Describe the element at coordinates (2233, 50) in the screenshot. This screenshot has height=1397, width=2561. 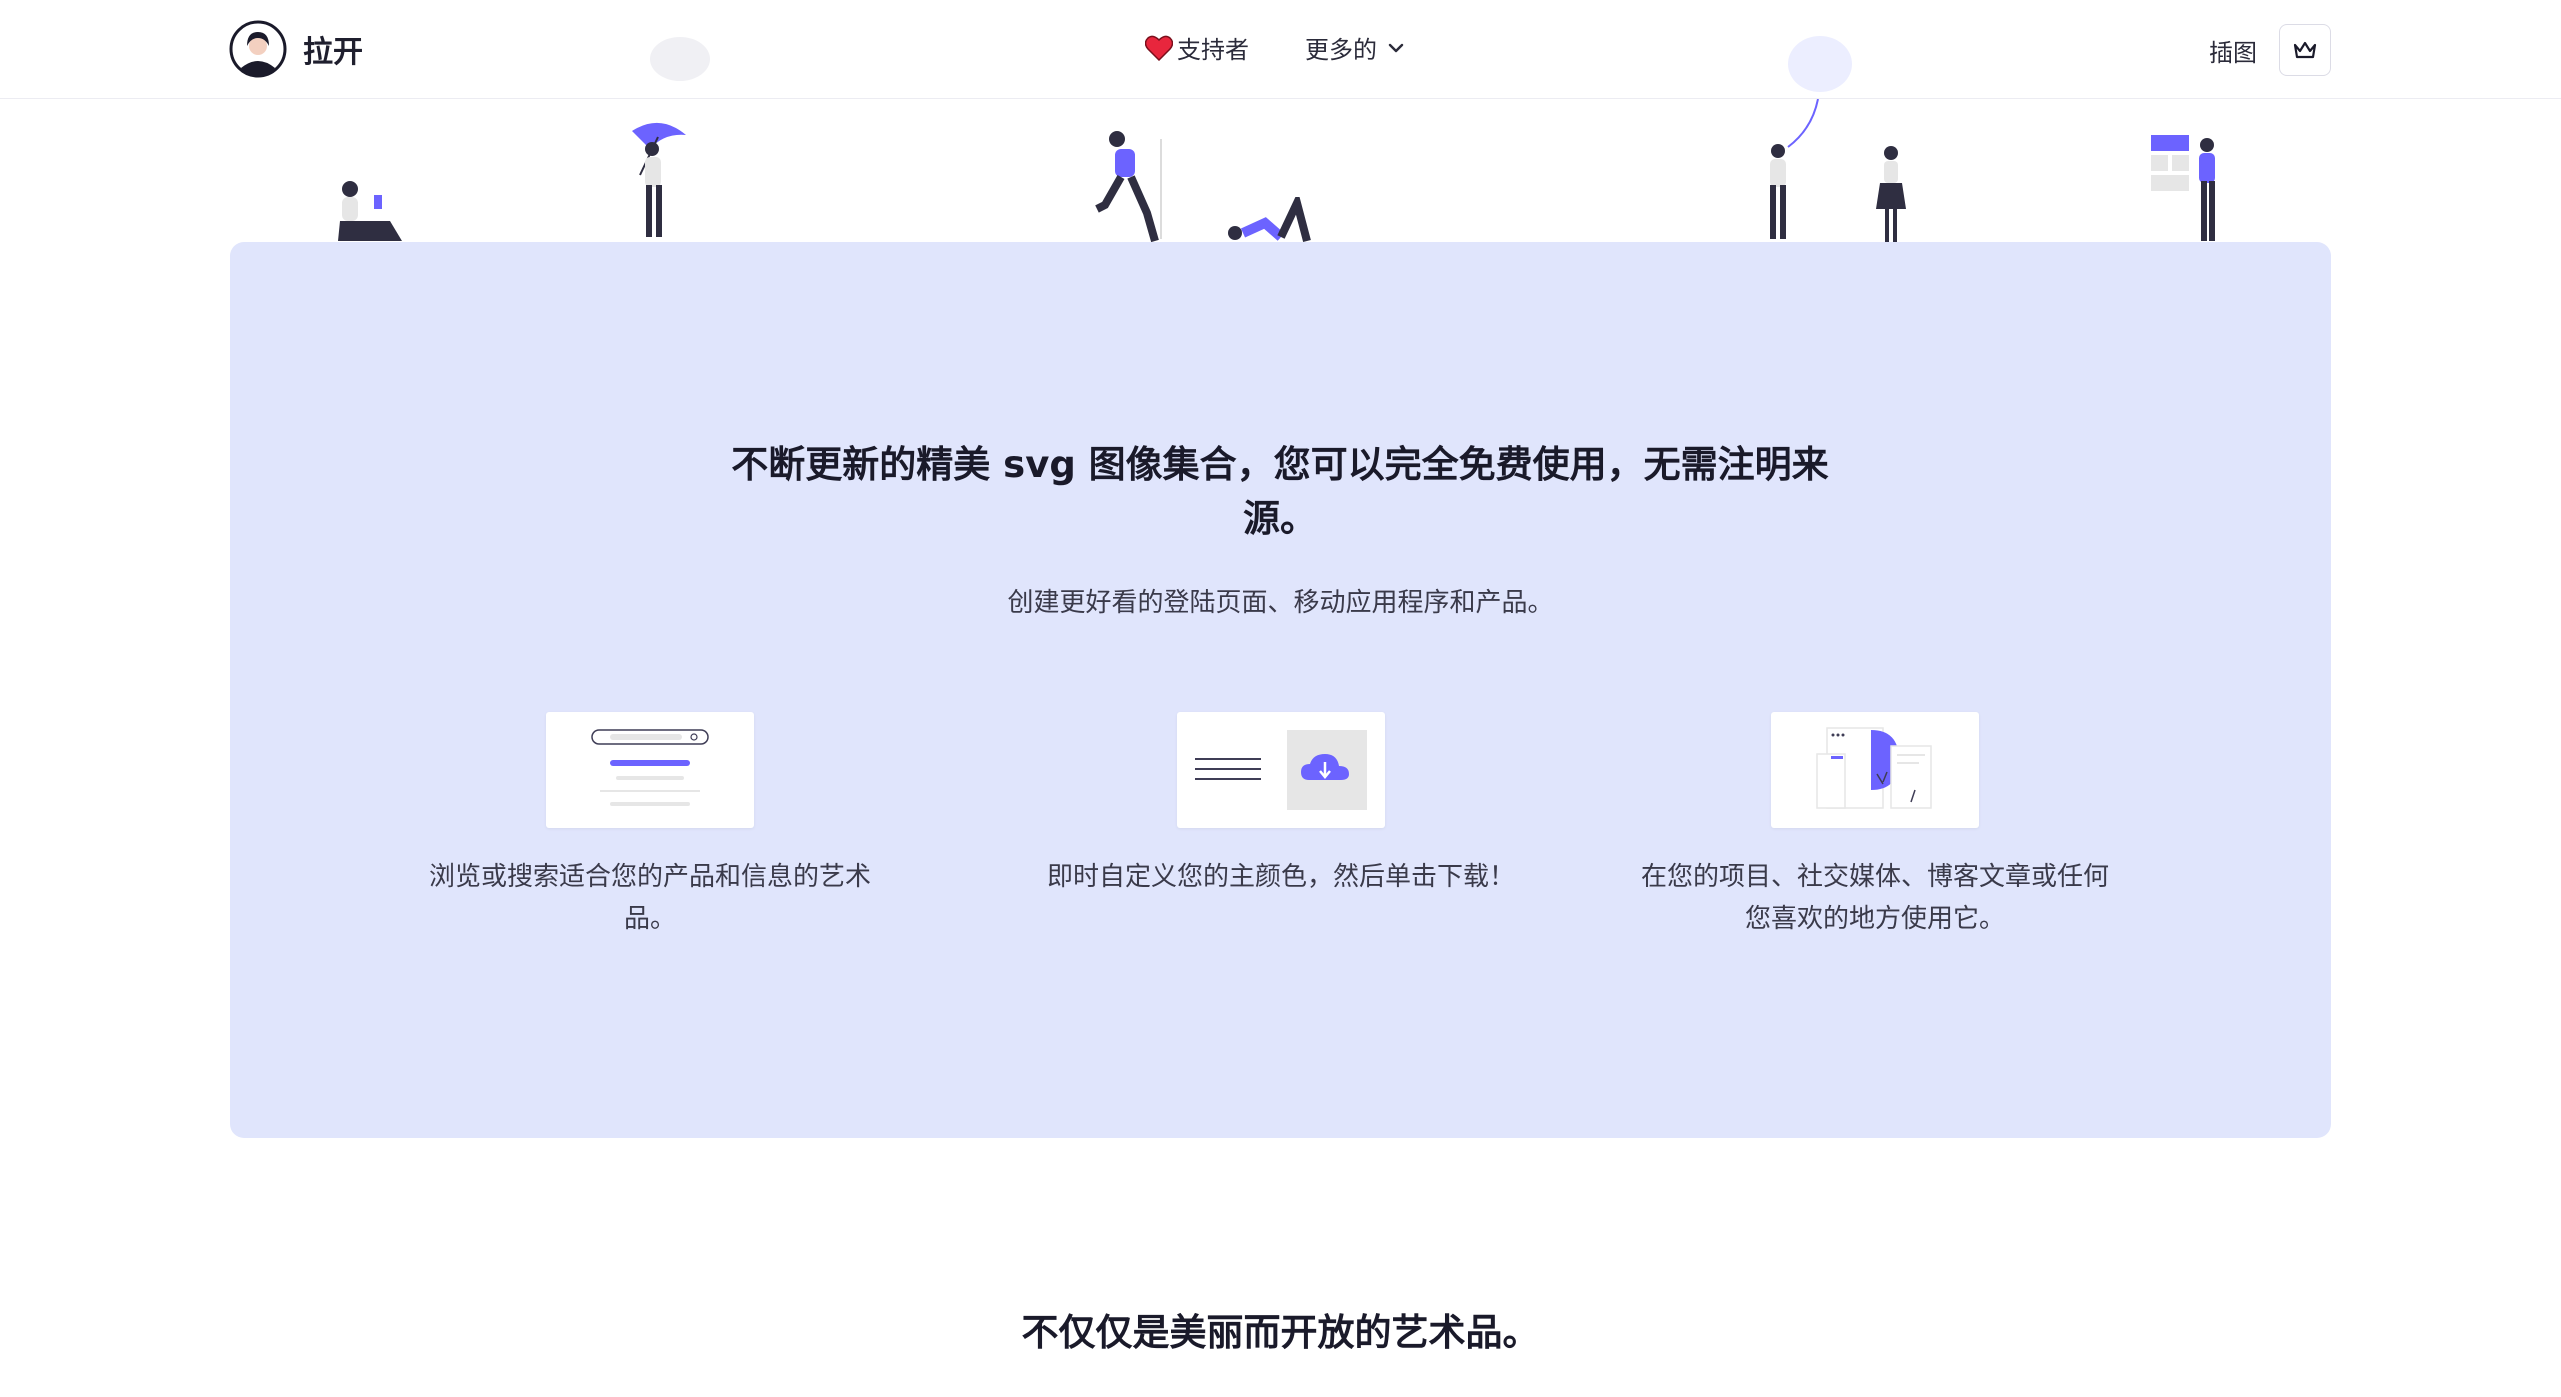
I see `illustrations-link: 插图` at that location.